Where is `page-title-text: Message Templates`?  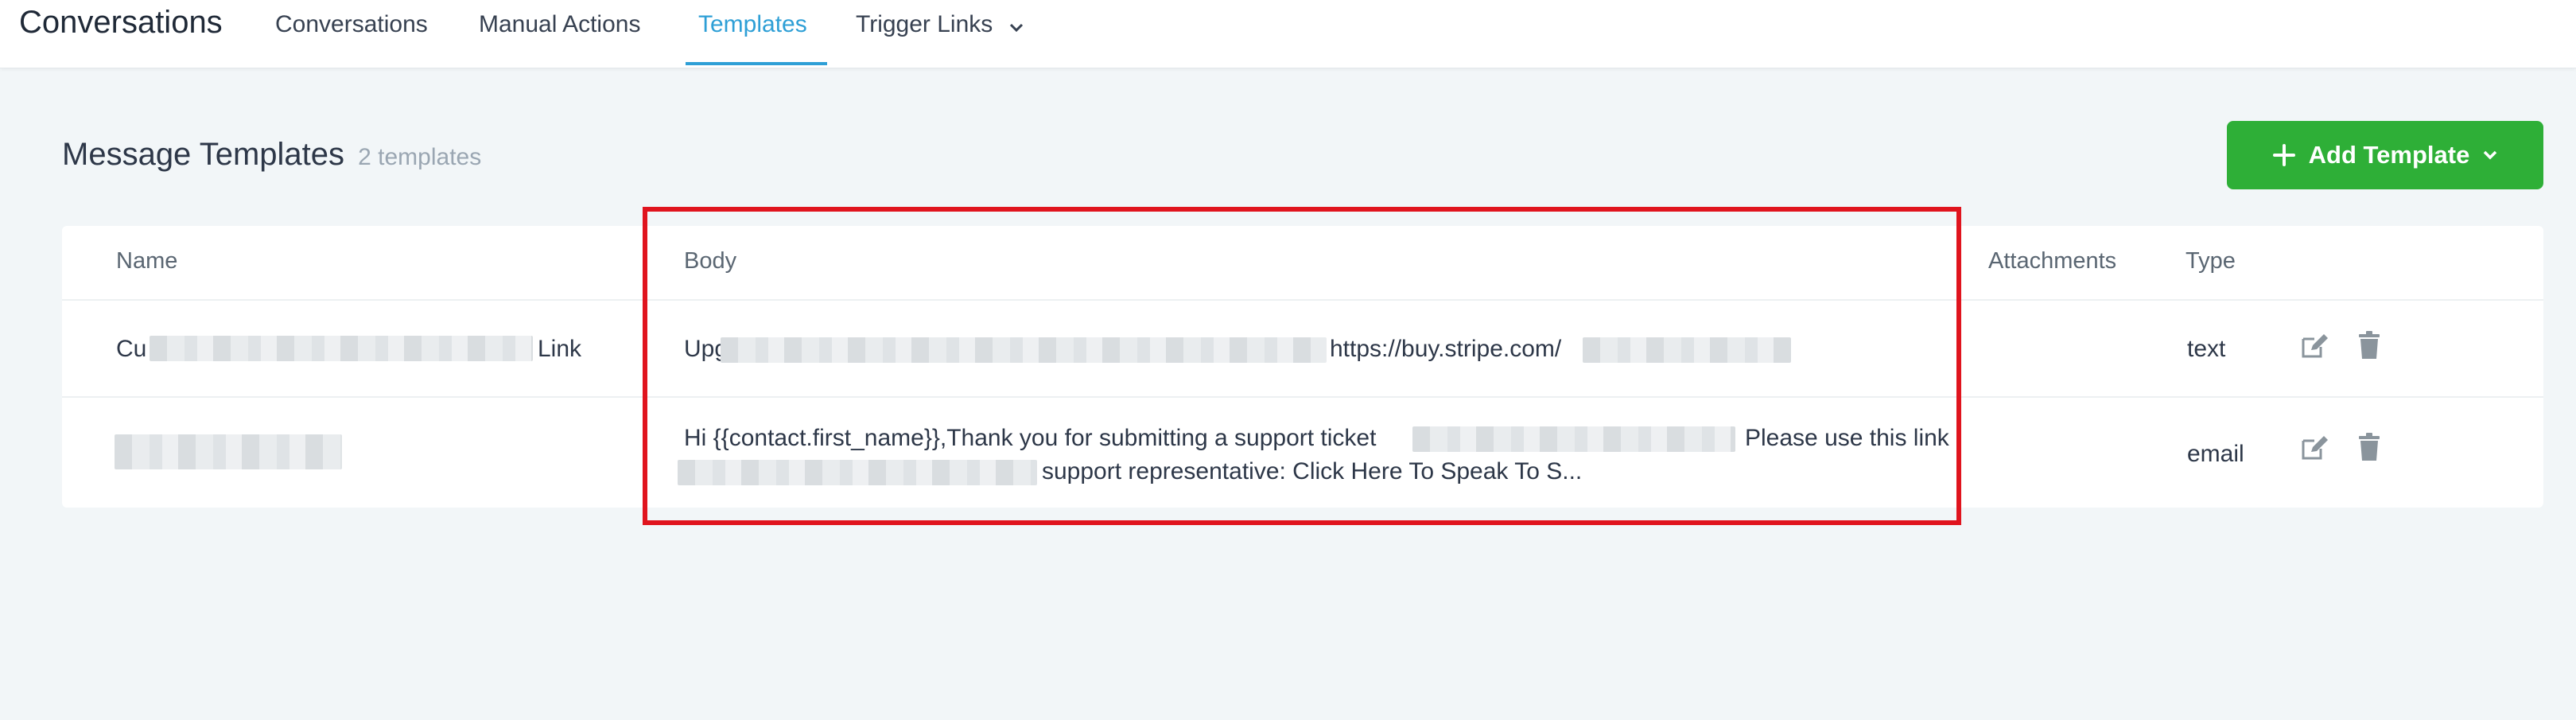 page-title-text: Message Templates is located at coordinates (203, 154).